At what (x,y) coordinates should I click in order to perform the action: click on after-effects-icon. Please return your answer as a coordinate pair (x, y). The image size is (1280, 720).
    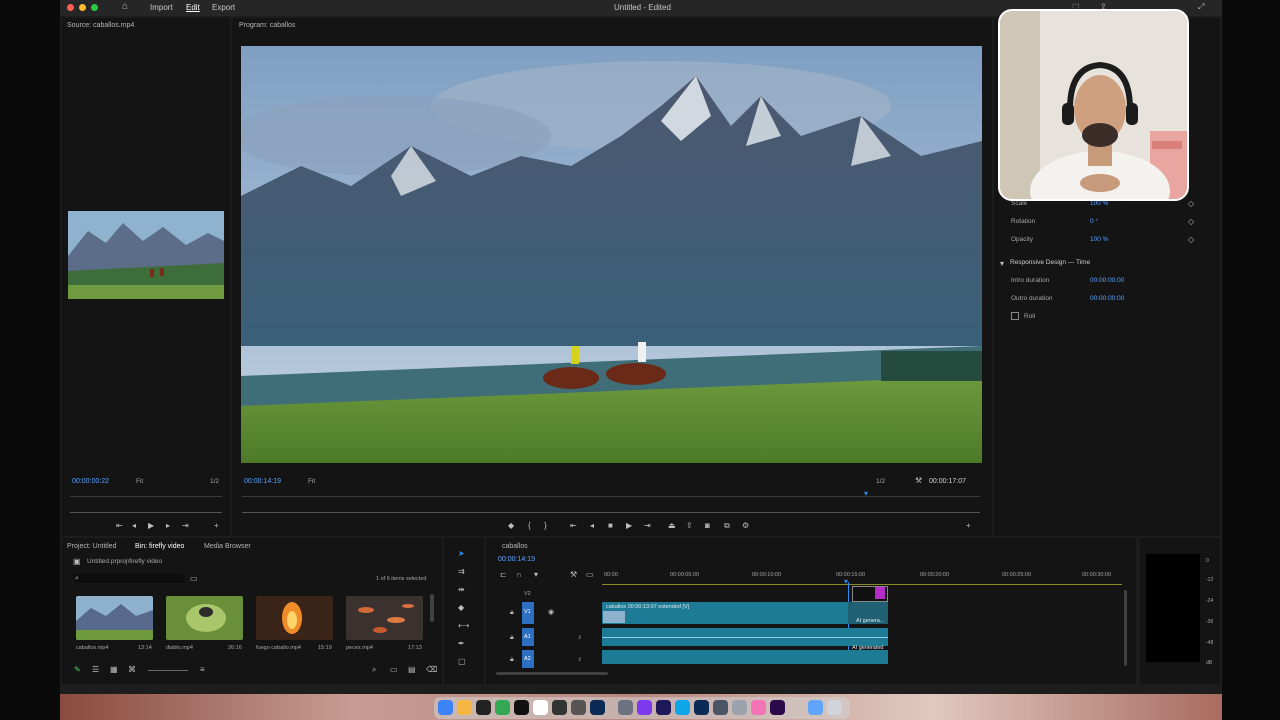
    Looking at the image, I should click on (663, 707).